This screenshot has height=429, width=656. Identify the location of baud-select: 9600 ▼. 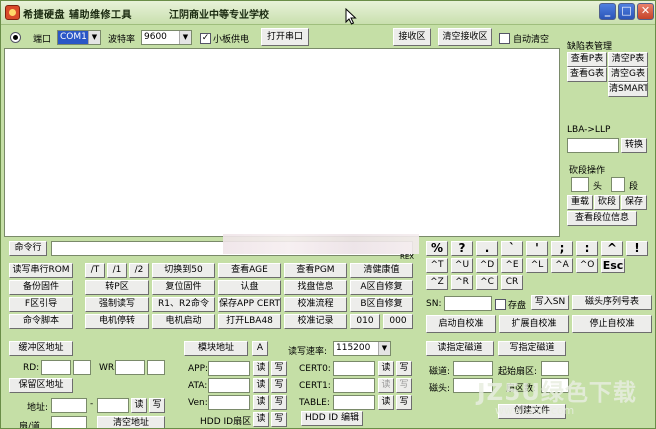
(166, 37).